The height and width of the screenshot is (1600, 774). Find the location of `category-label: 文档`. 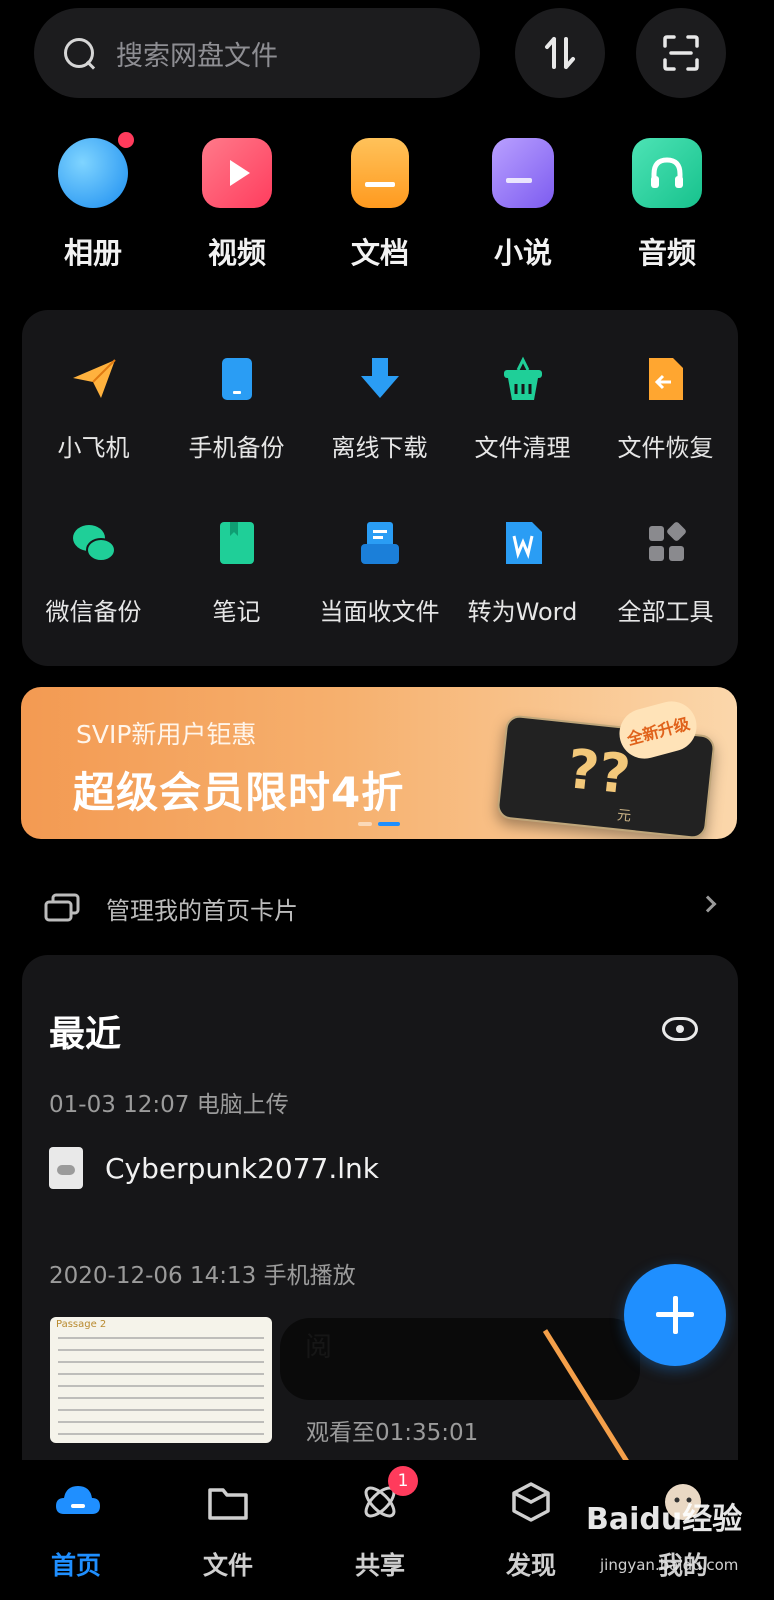

category-label: 文档 is located at coordinates (379, 253).